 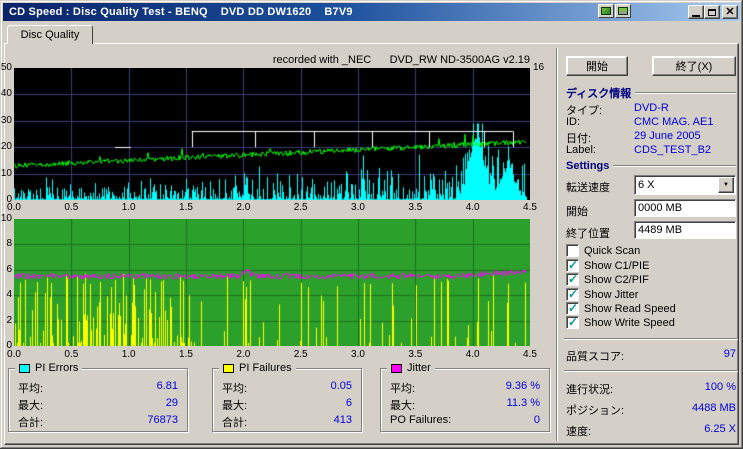 What do you see at coordinates (419, 368) in the screenshot?
I see `jitter-title: Jitter` at bounding box center [419, 368].